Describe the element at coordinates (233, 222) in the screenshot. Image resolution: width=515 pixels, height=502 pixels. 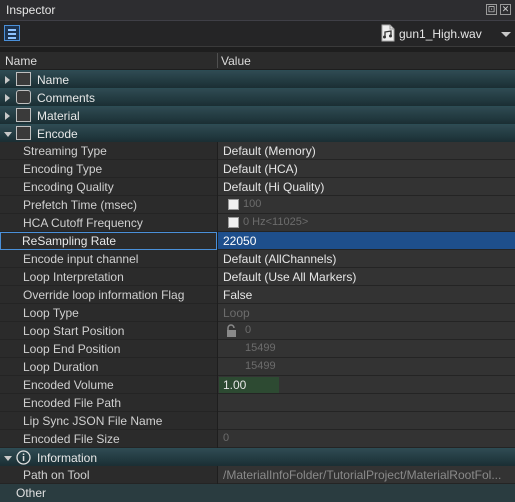
I see `hca-cutoff-checkbox` at that location.